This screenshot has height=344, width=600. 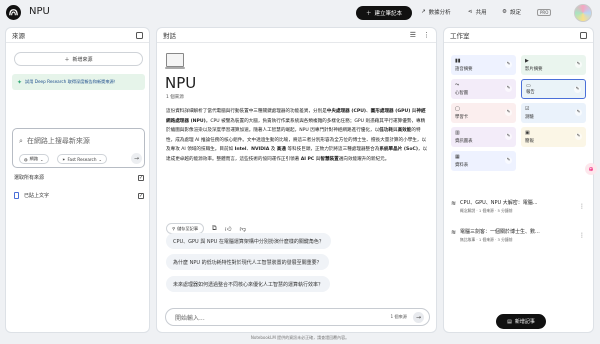 What do you see at coordinates (58, 141) in the screenshot?
I see `search-input: 在網路上搜尋新來源` at bounding box center [58, 141].